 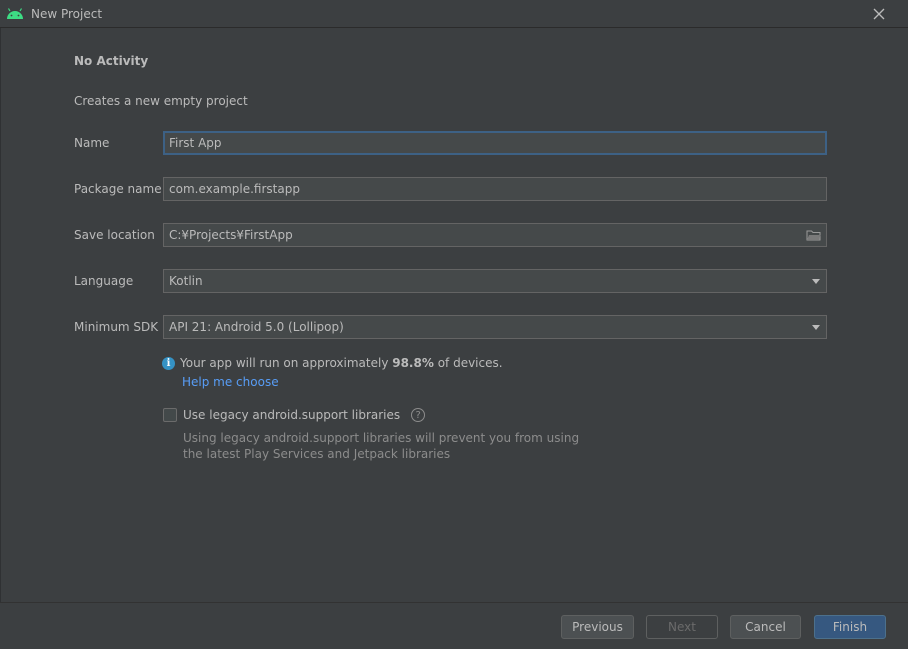 I want to click on save-location-input: C:¥Projects¥FirstApp, so click(x=495, y=235).